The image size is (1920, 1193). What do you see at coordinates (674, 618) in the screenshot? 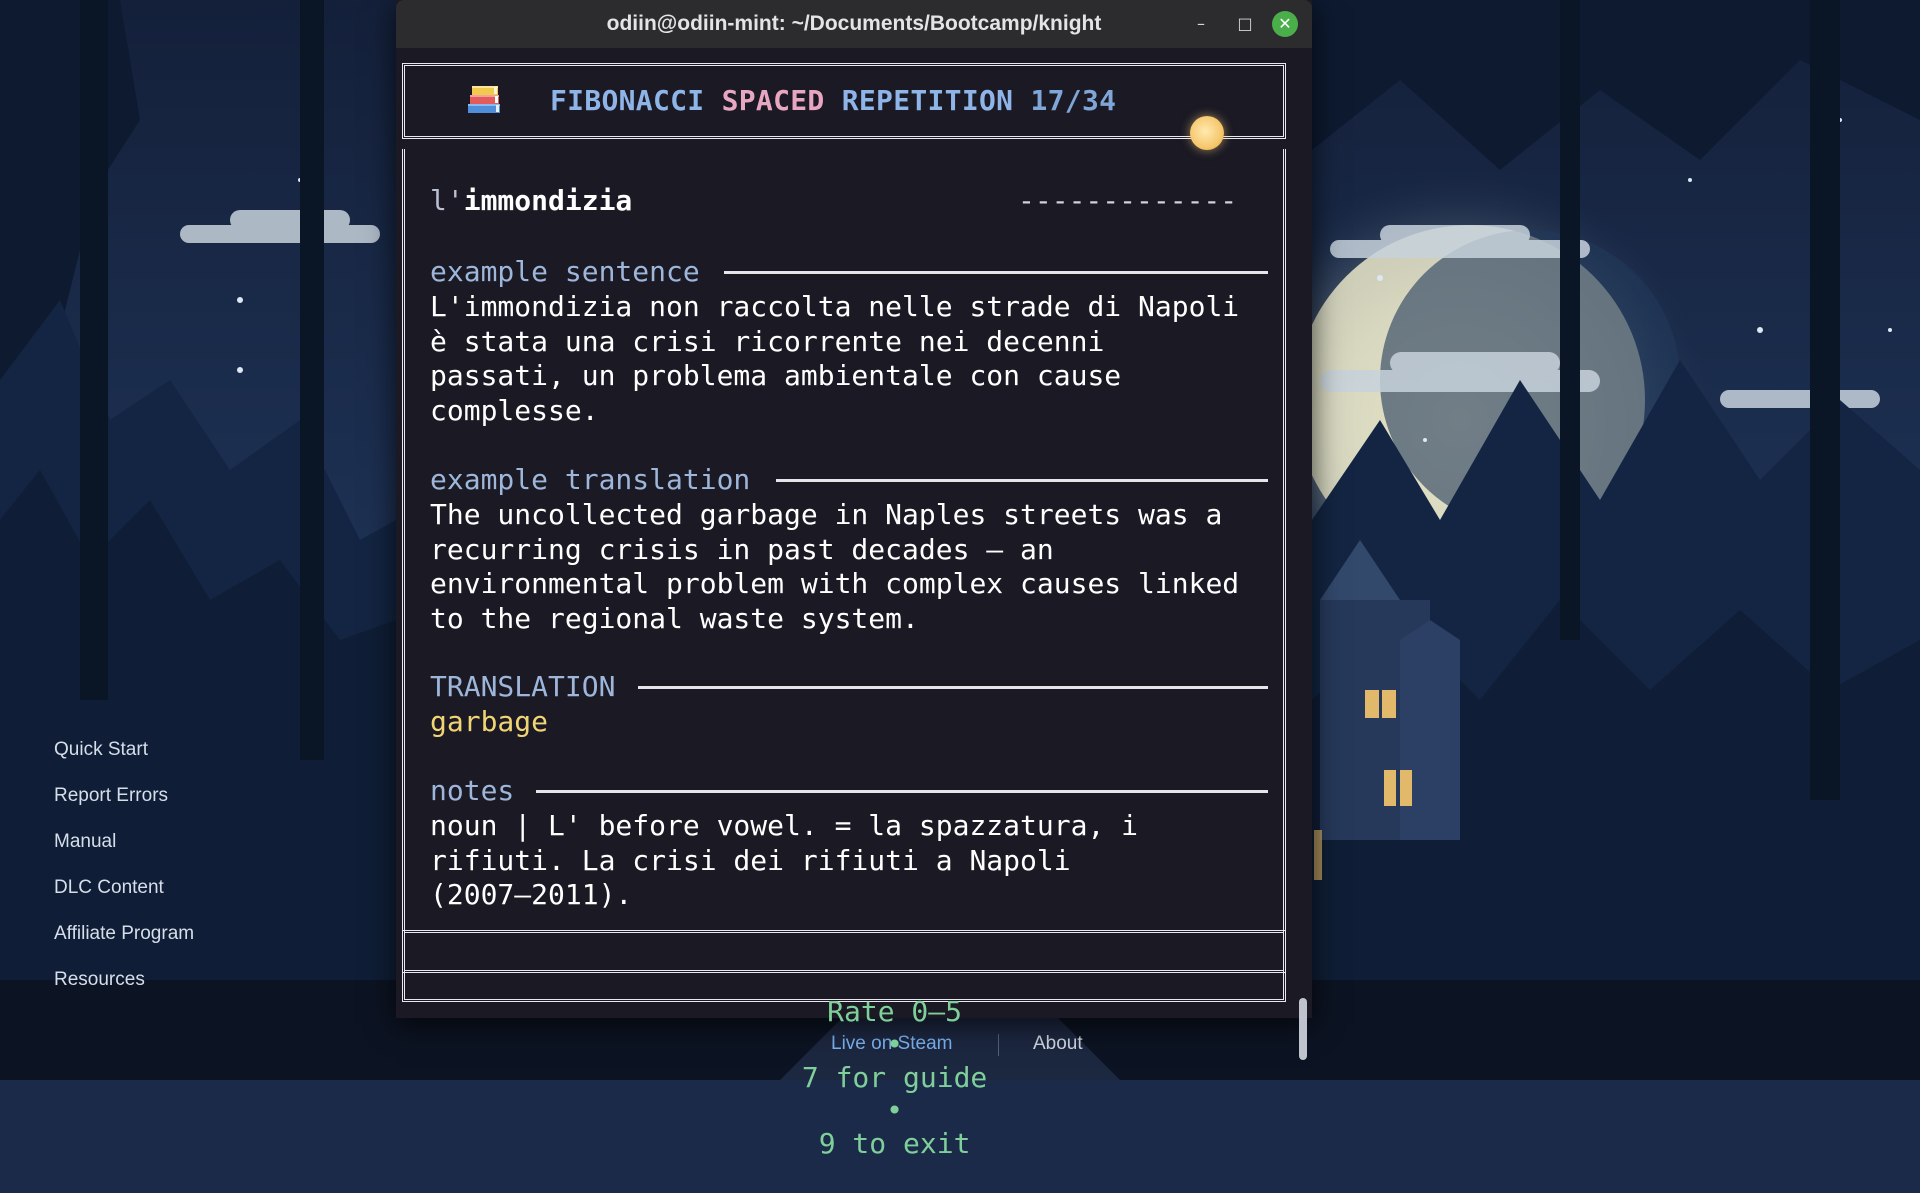
I see `example-translation-line: to the regional waste system.` at bounding box center [674, 618].